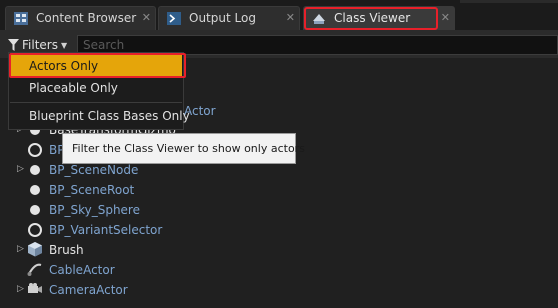 This screenshot has width=558, height=308. Describe the element at coordinates (21, 18) in the screenshot. I see `content-browser-icon` at that location.